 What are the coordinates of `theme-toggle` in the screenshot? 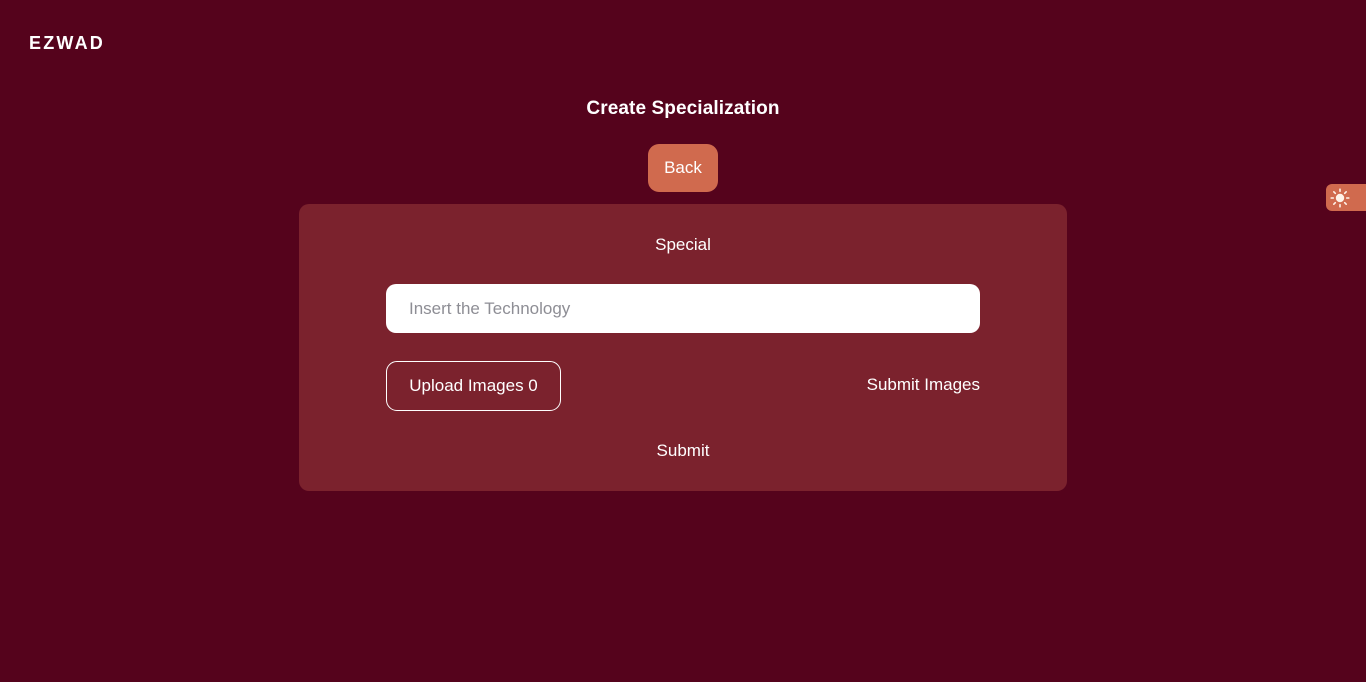 It's located at (1346, 197).